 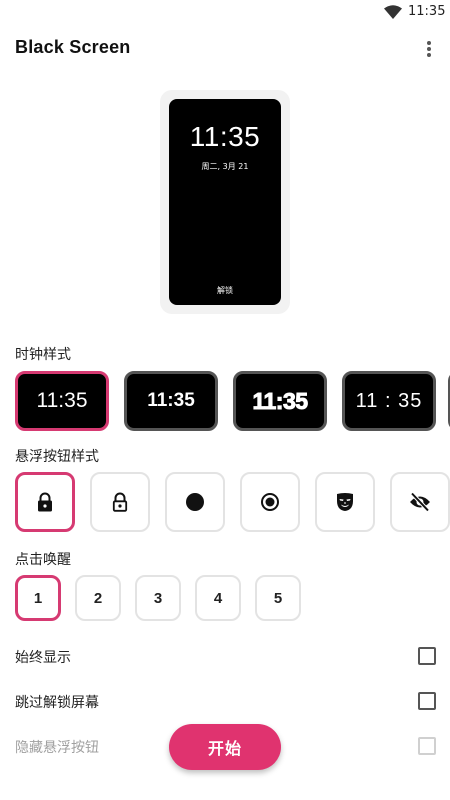 I want to click on circle-icon, so click(x=195, y=502).